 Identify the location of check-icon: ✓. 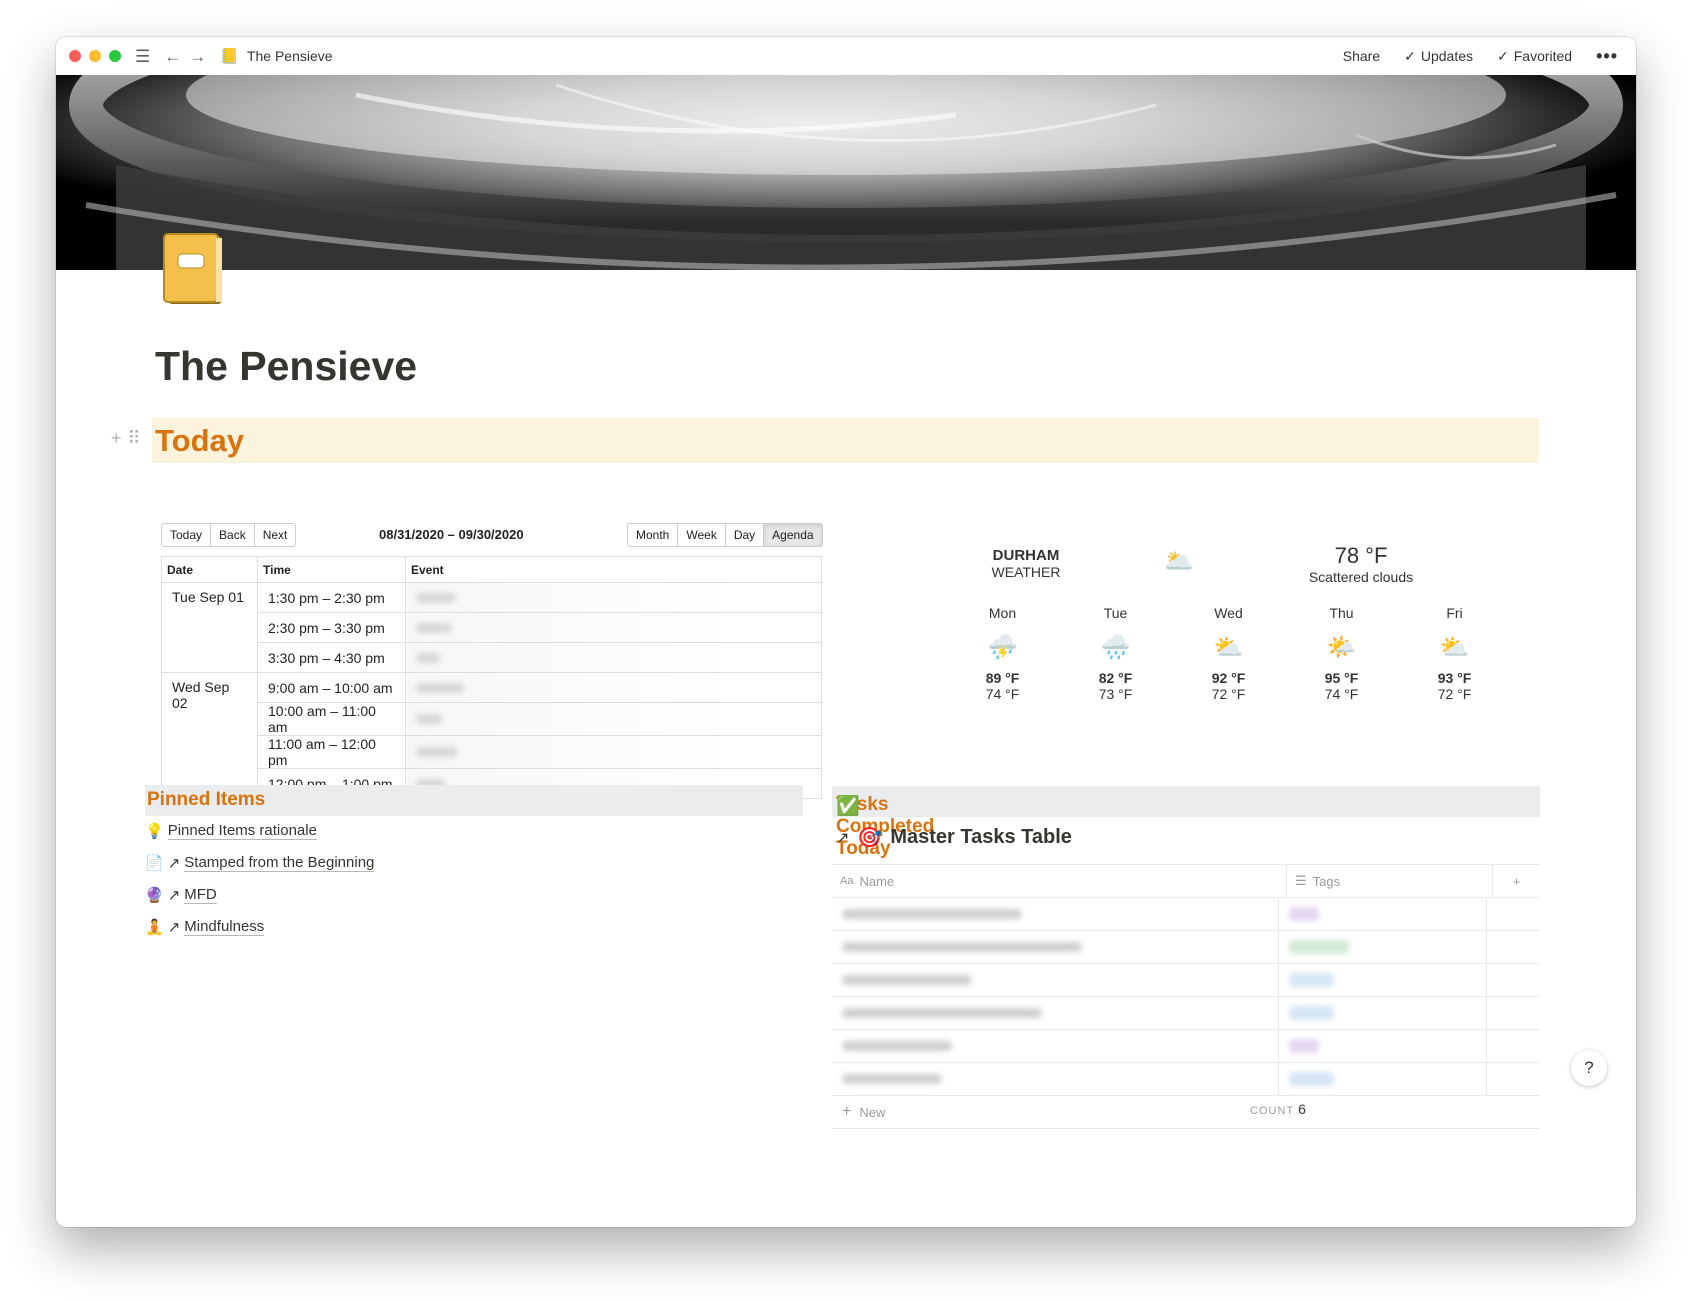
(1410, 55).